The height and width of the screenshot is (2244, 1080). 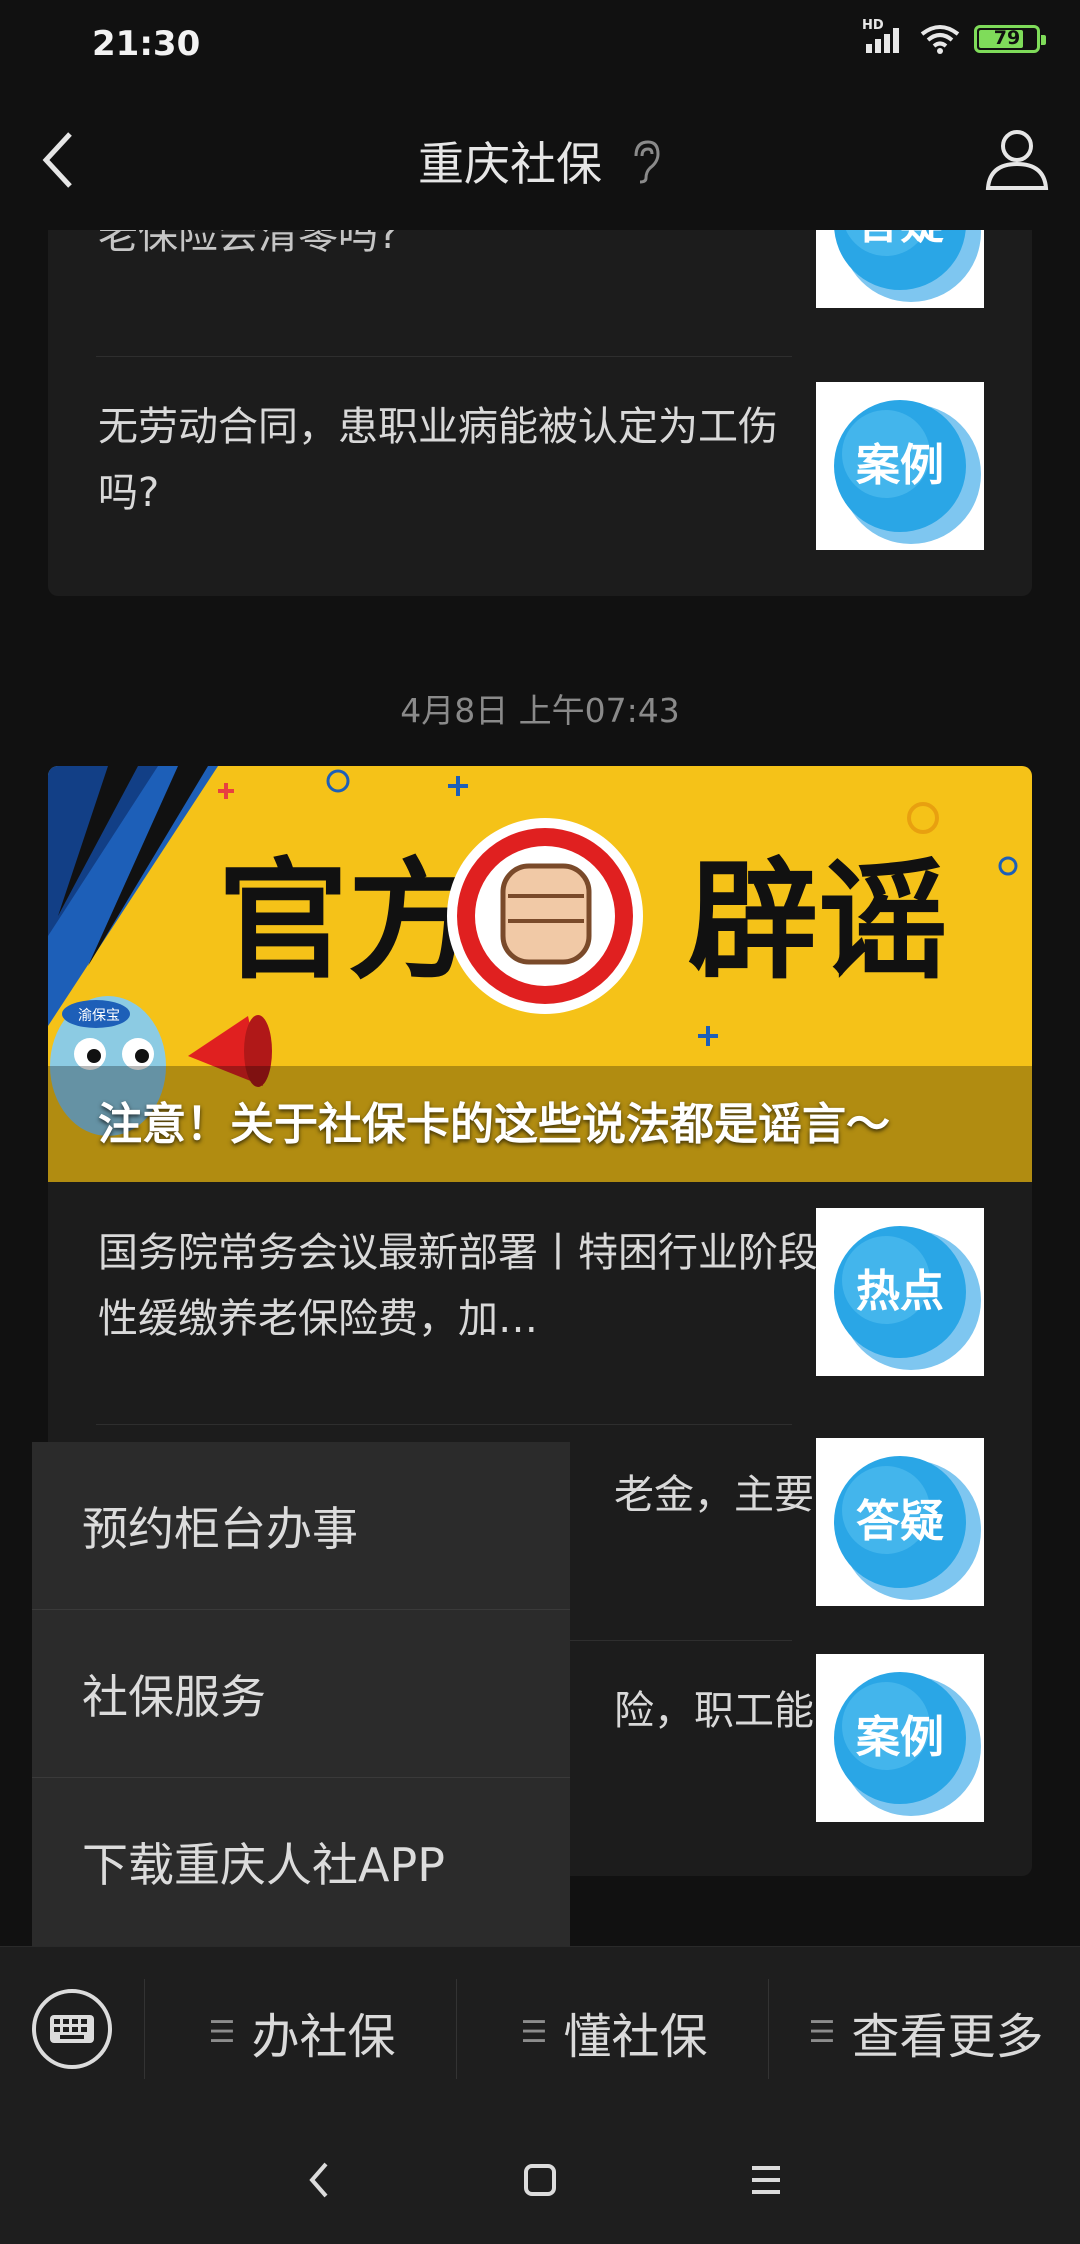 I want to click on menu-tab-3-label: 查看更多, so click(x=947, y=2037).